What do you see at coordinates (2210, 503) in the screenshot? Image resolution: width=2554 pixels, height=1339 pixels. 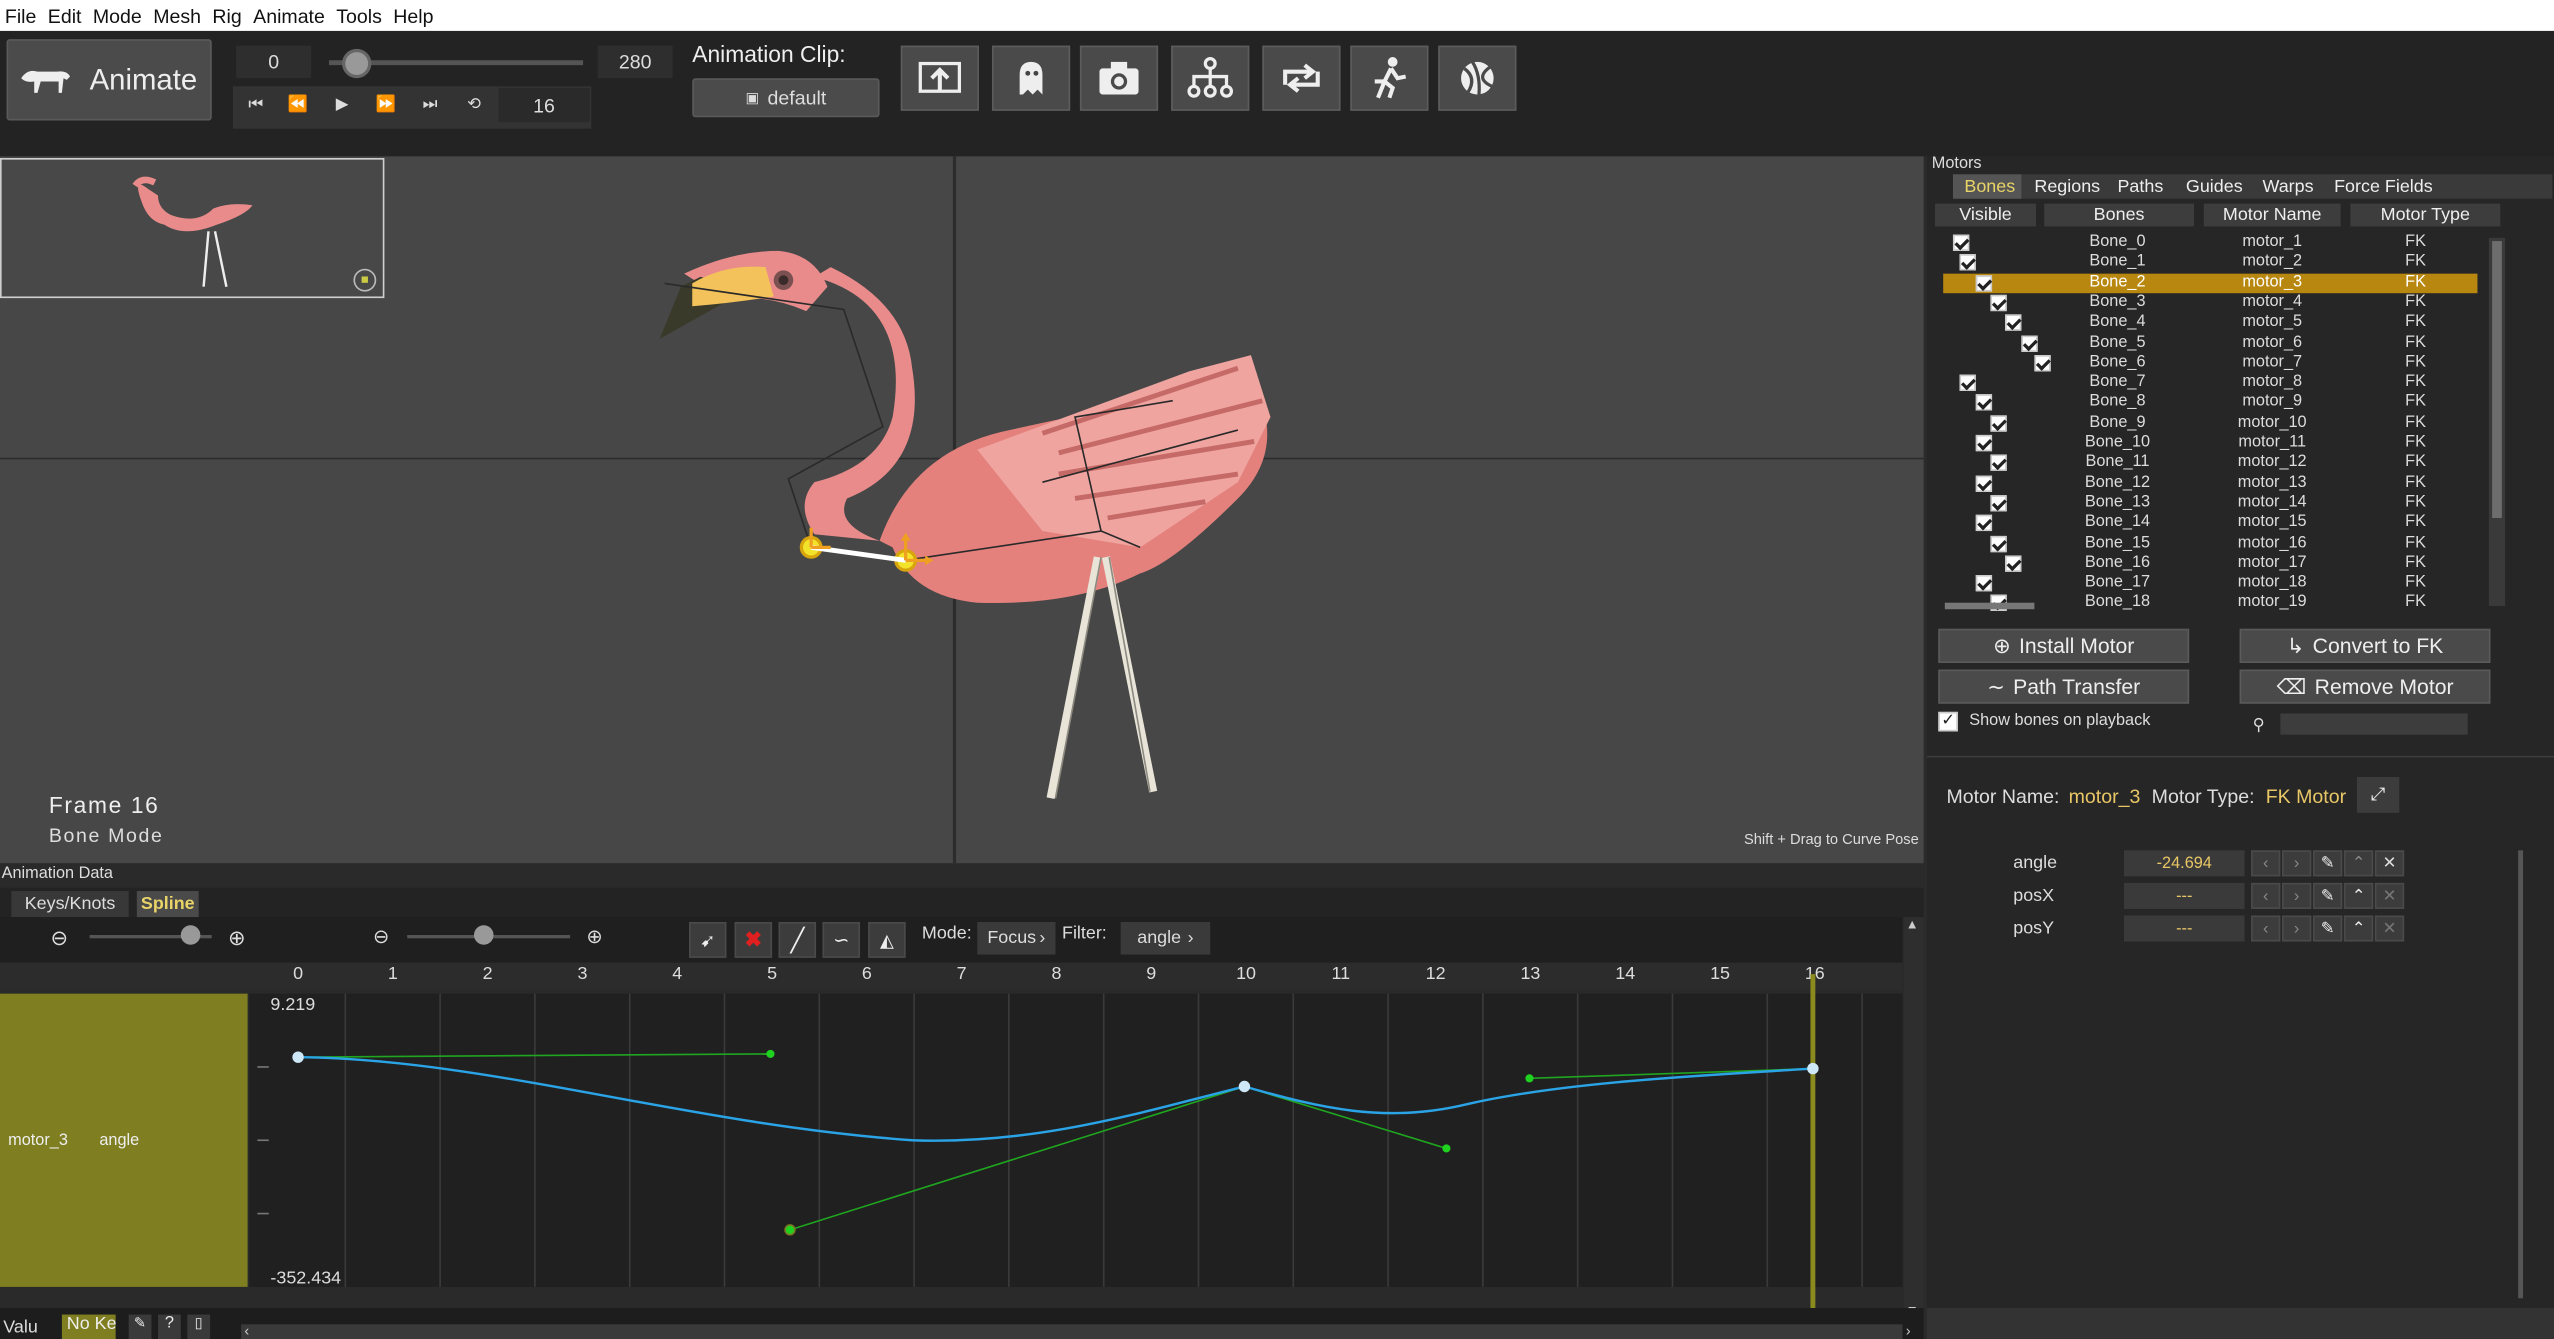 I see `bone-row: Bone_13 motor_14 FK` at bounding box center [2210, 503].